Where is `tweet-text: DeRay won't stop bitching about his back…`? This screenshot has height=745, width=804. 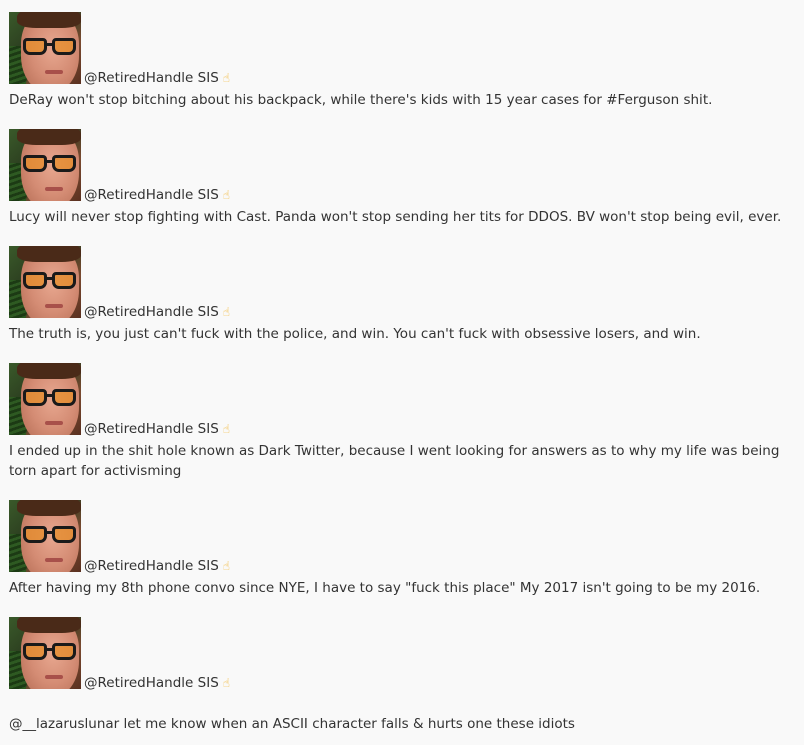
tweet-text: DeRay won't stop bitching about his back… is located at coordinates (361, 100).